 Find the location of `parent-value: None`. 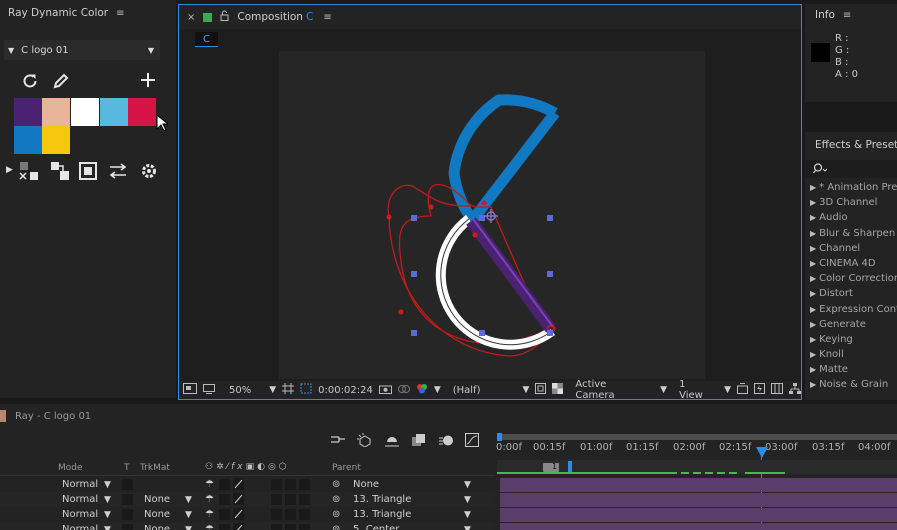

parent-value: None is located at coordinates (366, 484).